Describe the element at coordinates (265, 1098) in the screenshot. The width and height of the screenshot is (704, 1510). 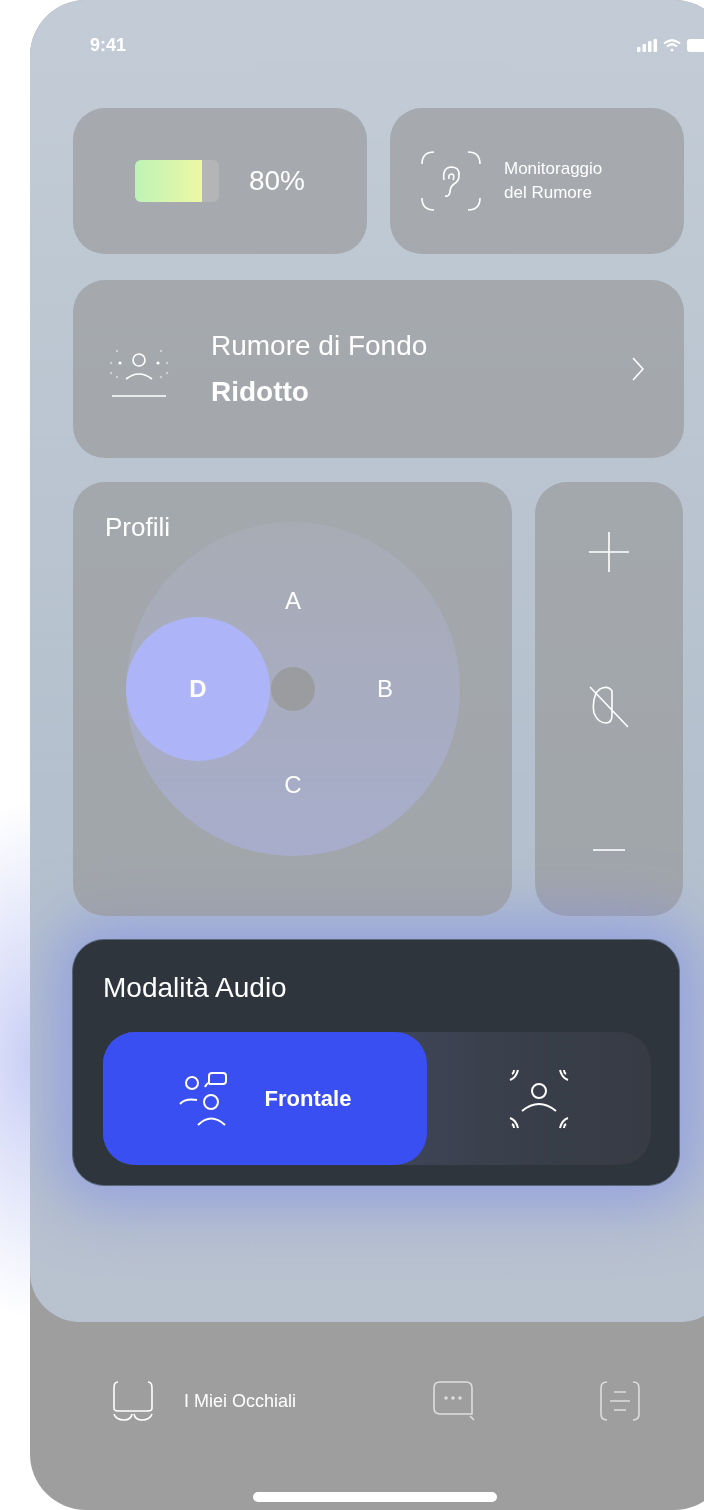
I see `audio-mode-option: Frontale` at that location.